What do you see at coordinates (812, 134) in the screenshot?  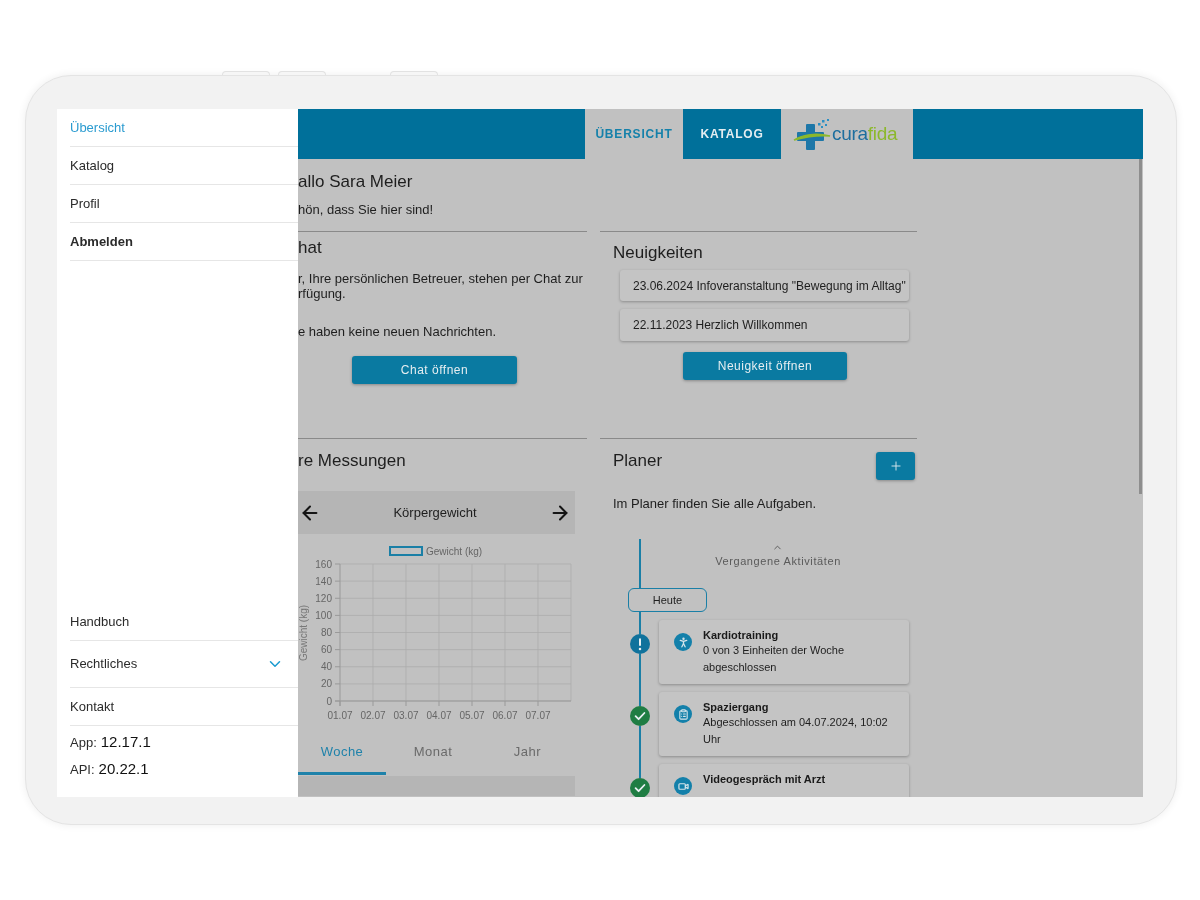 I see `logo-cross-icon` at bounding box center [812, 134].